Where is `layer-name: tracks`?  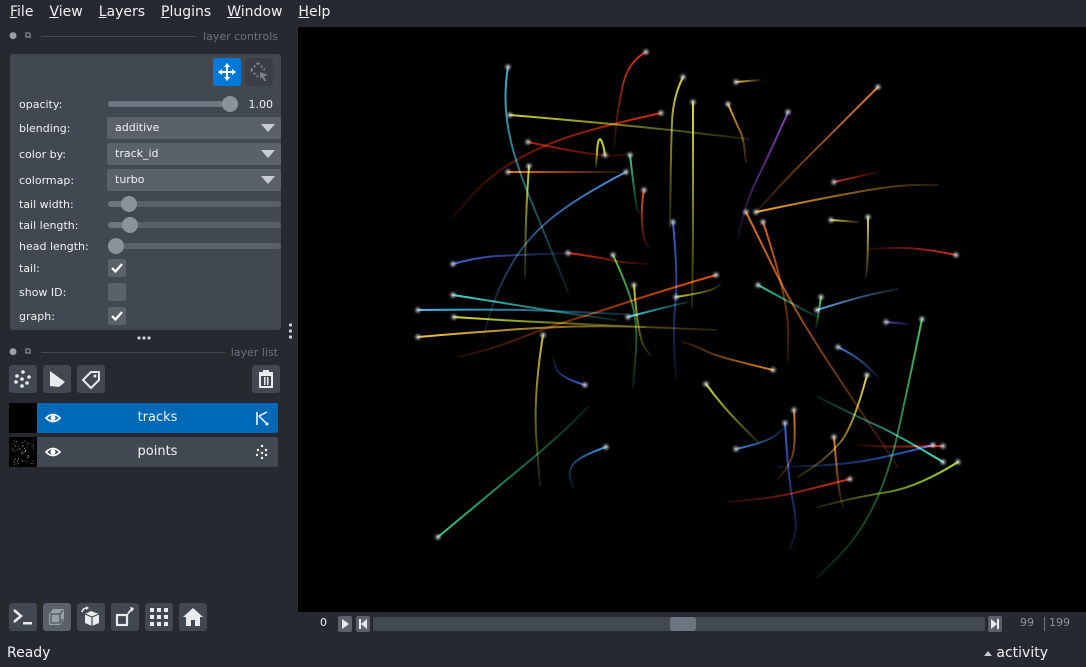
layer-name: tracks is located at coordinates (157, 418).